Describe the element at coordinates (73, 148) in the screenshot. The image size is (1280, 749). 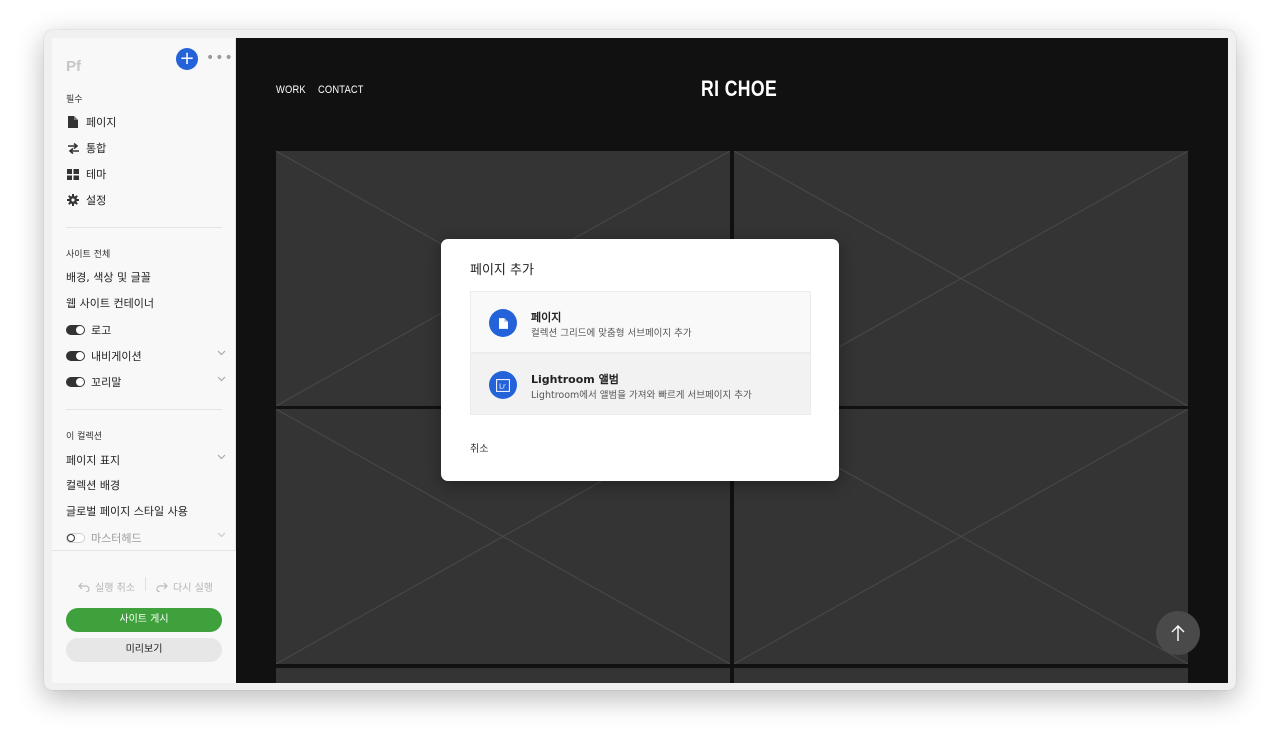
I see `integration-icon` at that location.